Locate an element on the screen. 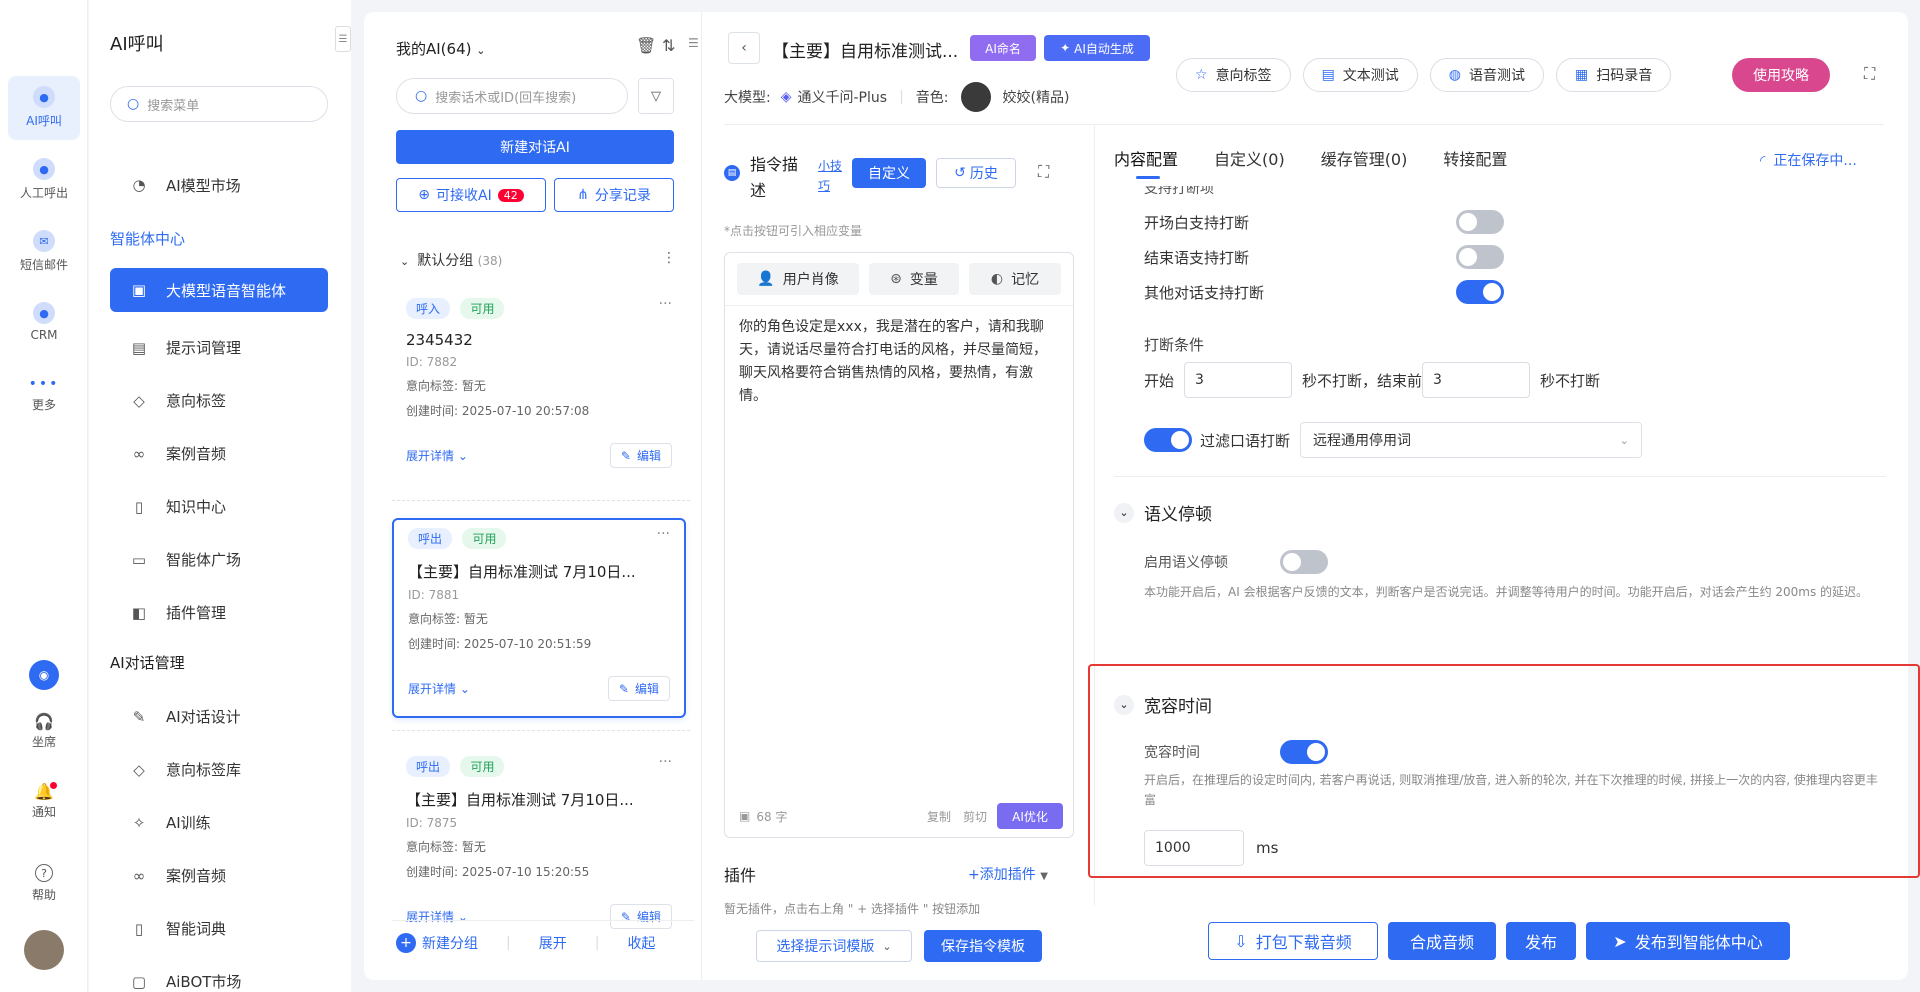 This screenshot has width=1920, height=992. chip-variable: ⊛ 变量 is located at coordinates (914, 279).